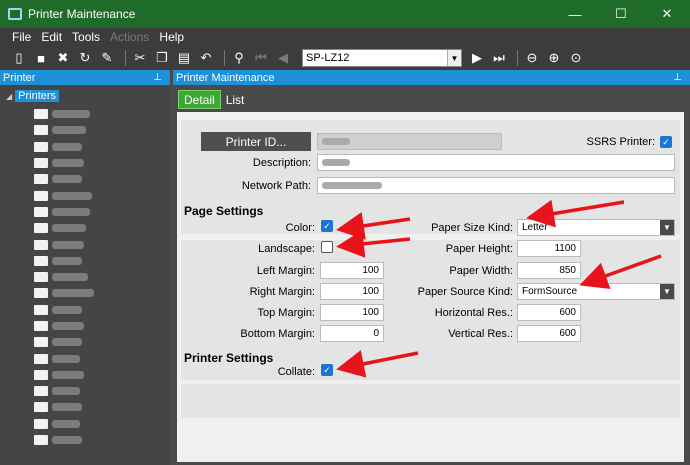  What do you see at coordinates (517, 58) in the screenshot?
I see `toolbar-divider` at bounding box center [517, 58].